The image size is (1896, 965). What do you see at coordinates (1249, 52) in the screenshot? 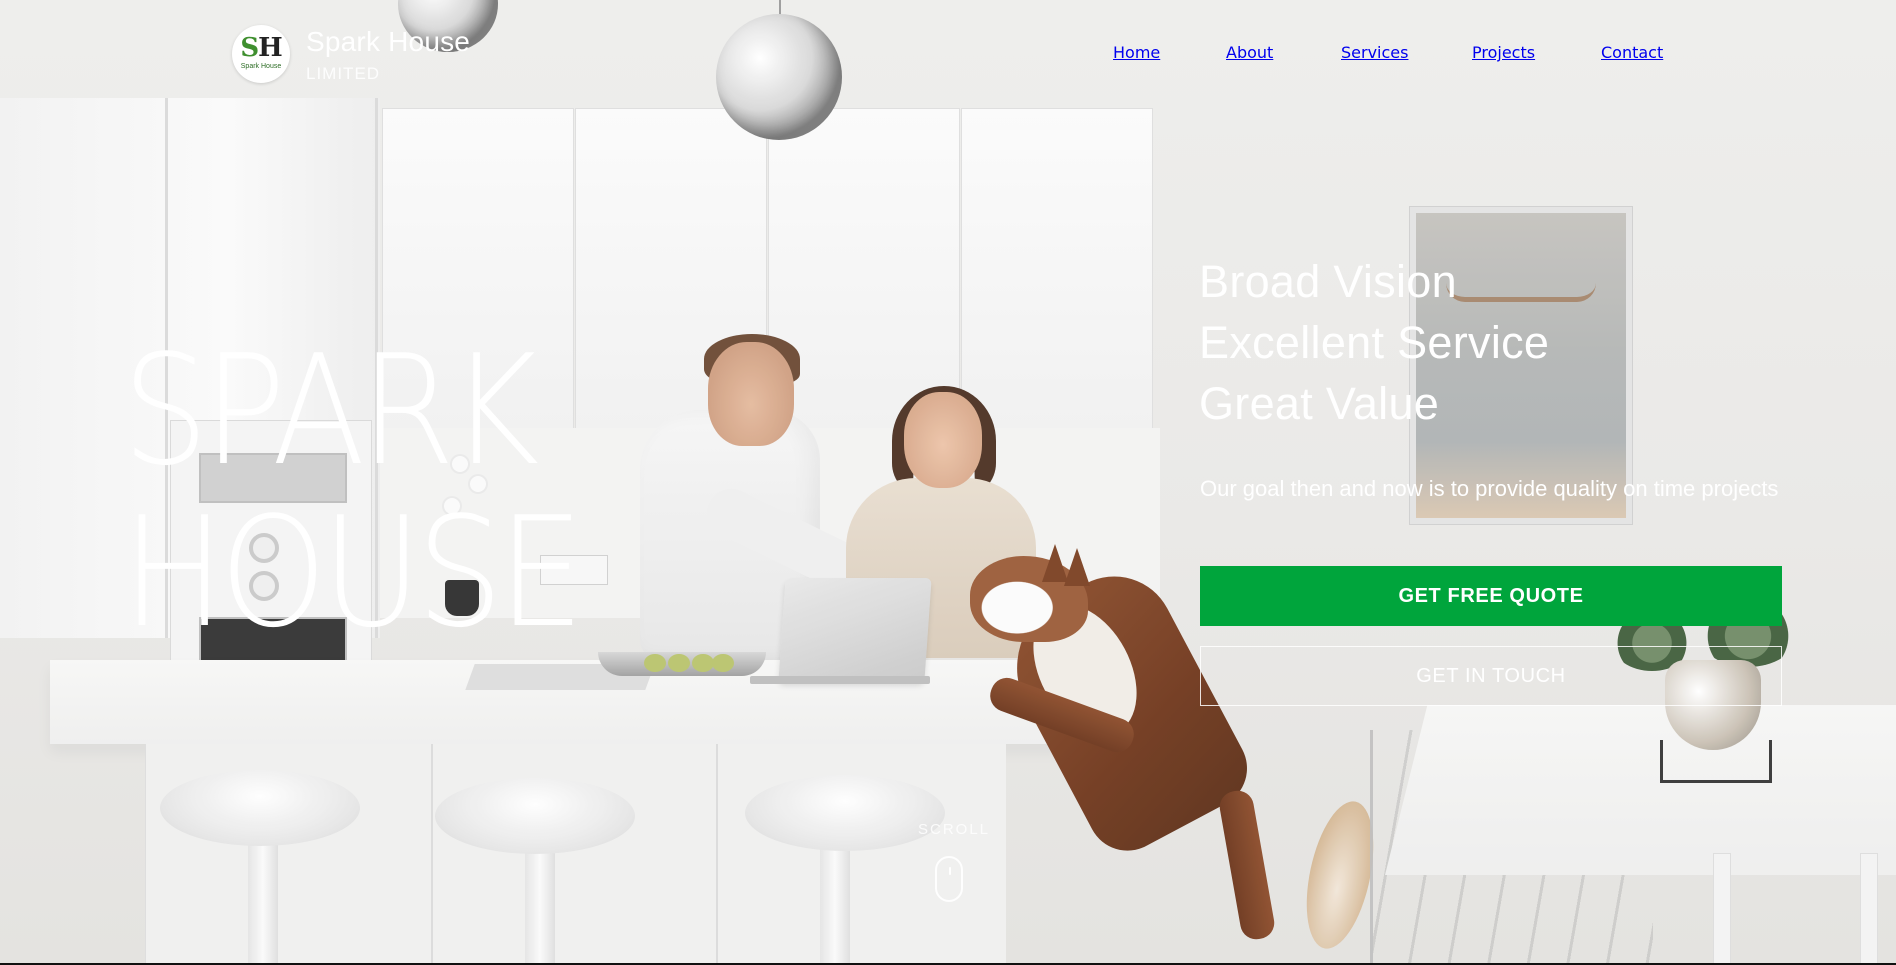
I see `nav-about: About` at bounding box center [1249, 52].